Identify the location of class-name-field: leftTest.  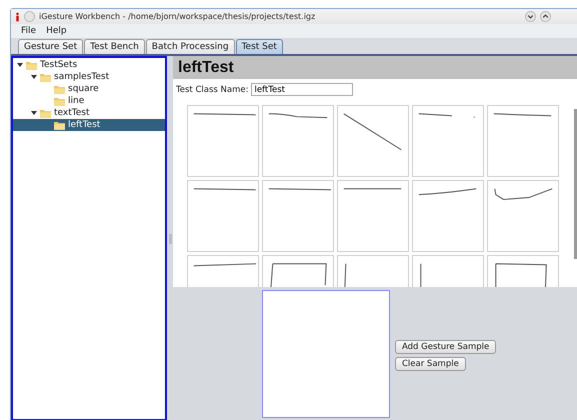
(302, 89).